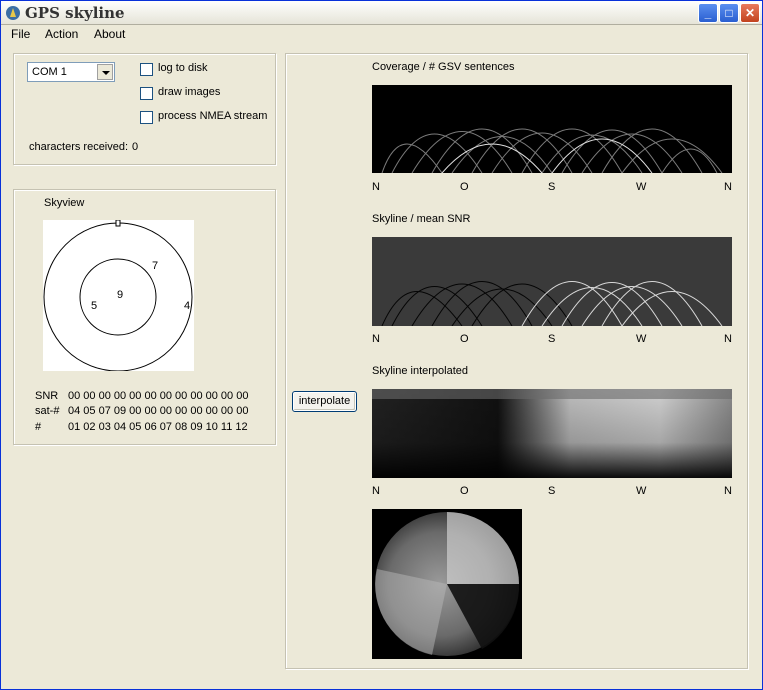 This screenshot has height=690, width=763. What do you see at coordinates (420, 371) in the screenshot?
I see `interpolated-plot-title: Skyline interpolated` at bounding box center [420, 371].